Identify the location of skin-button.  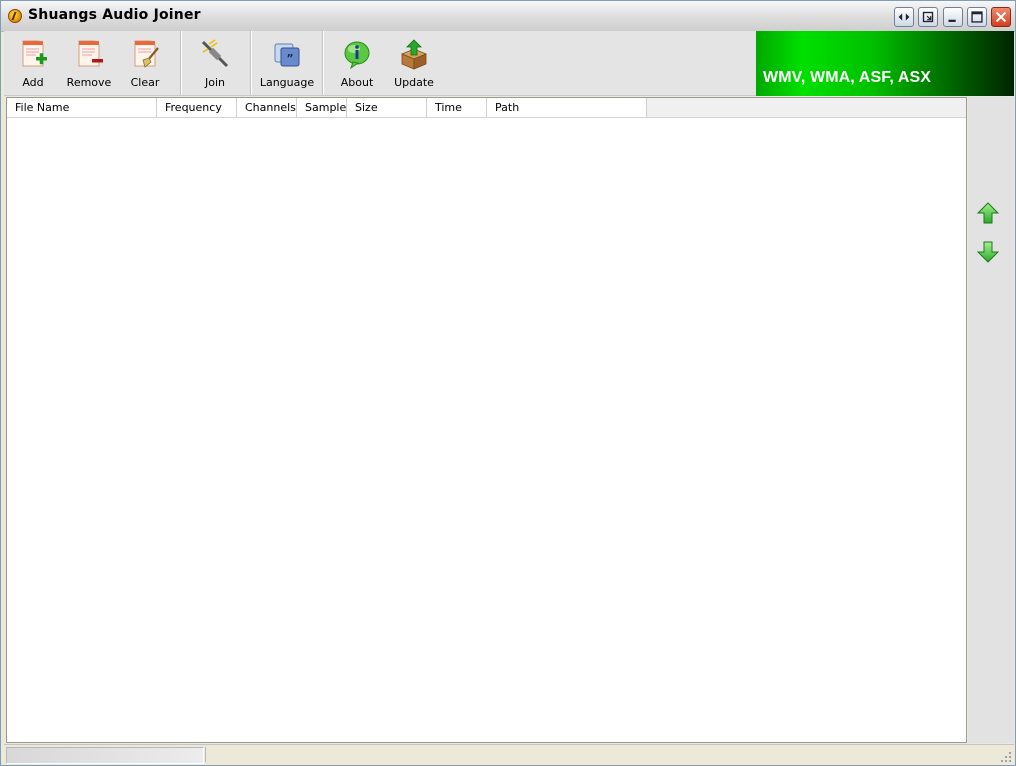
(904, 17).